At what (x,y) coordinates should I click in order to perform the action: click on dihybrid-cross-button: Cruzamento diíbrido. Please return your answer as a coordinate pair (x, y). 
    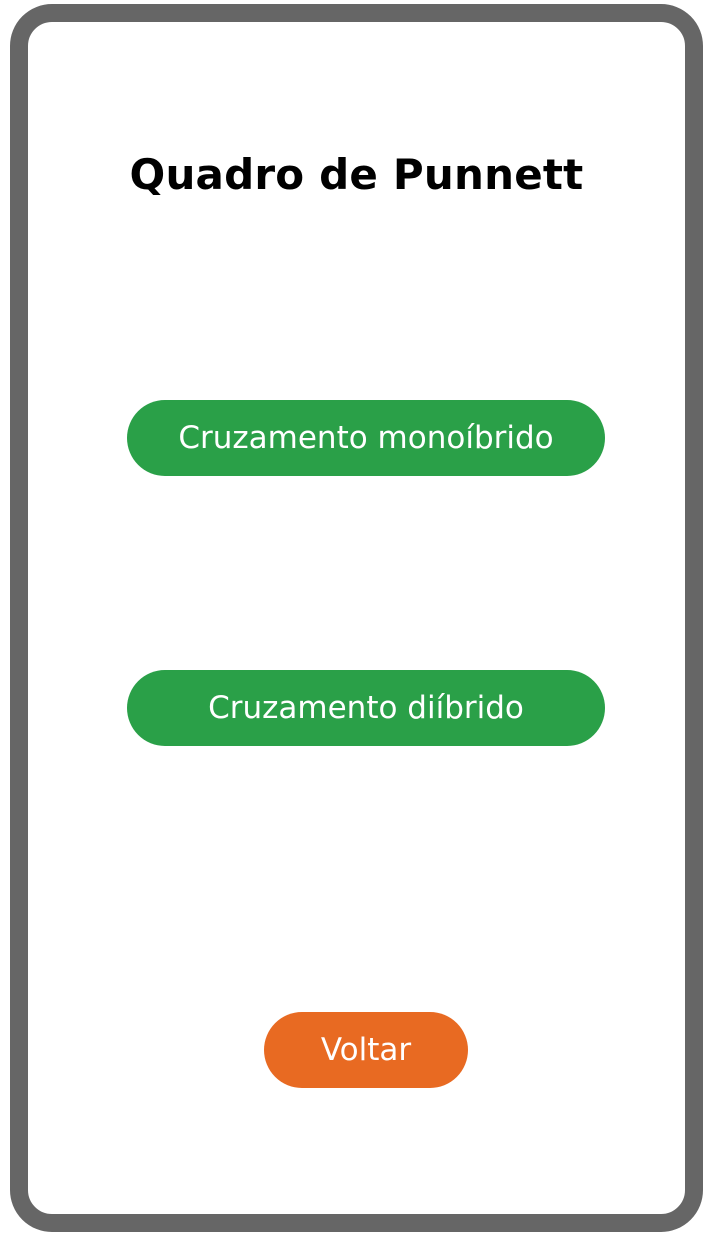
    Looking at the image, I should click on (366, 708).